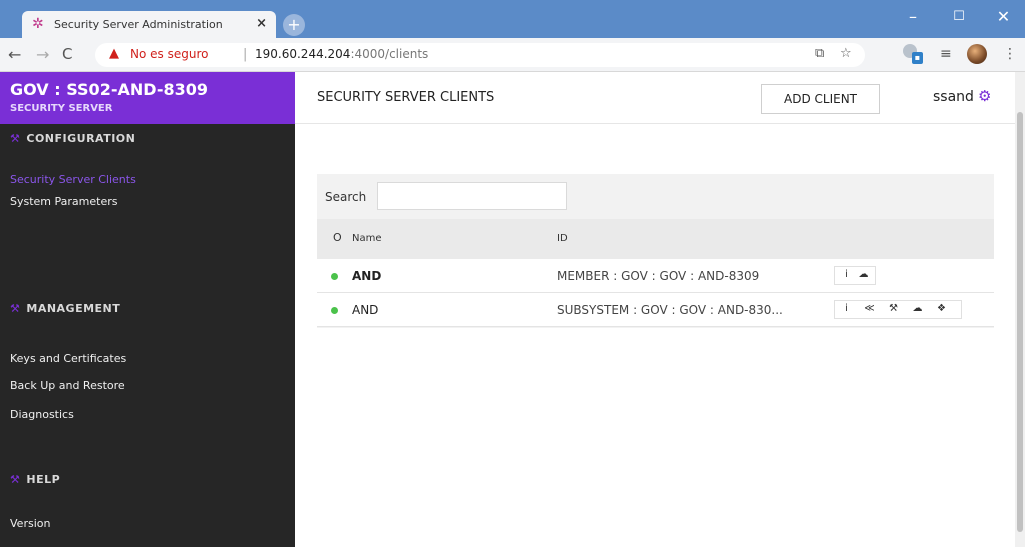  What do you see at coordinates (261, 23) in the screenshot?
I see `tab-close-icon: ×` at bounding box center [261, 23].